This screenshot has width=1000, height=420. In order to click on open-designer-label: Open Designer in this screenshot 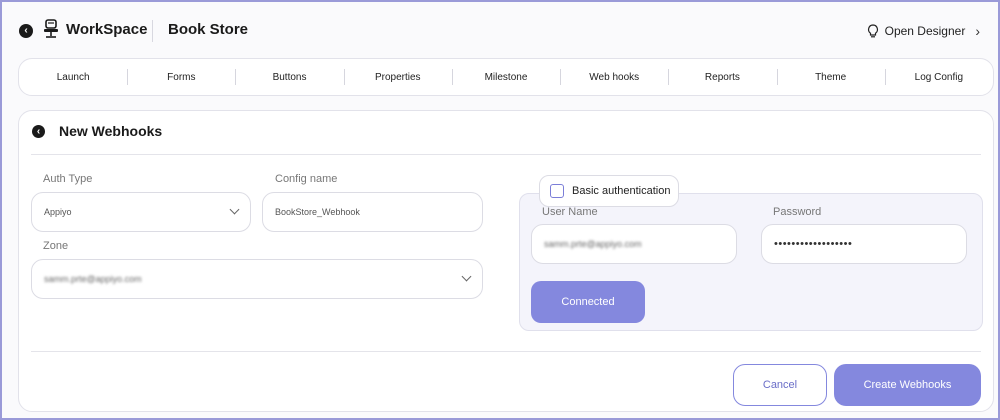, I will do `click(925, 31)`.